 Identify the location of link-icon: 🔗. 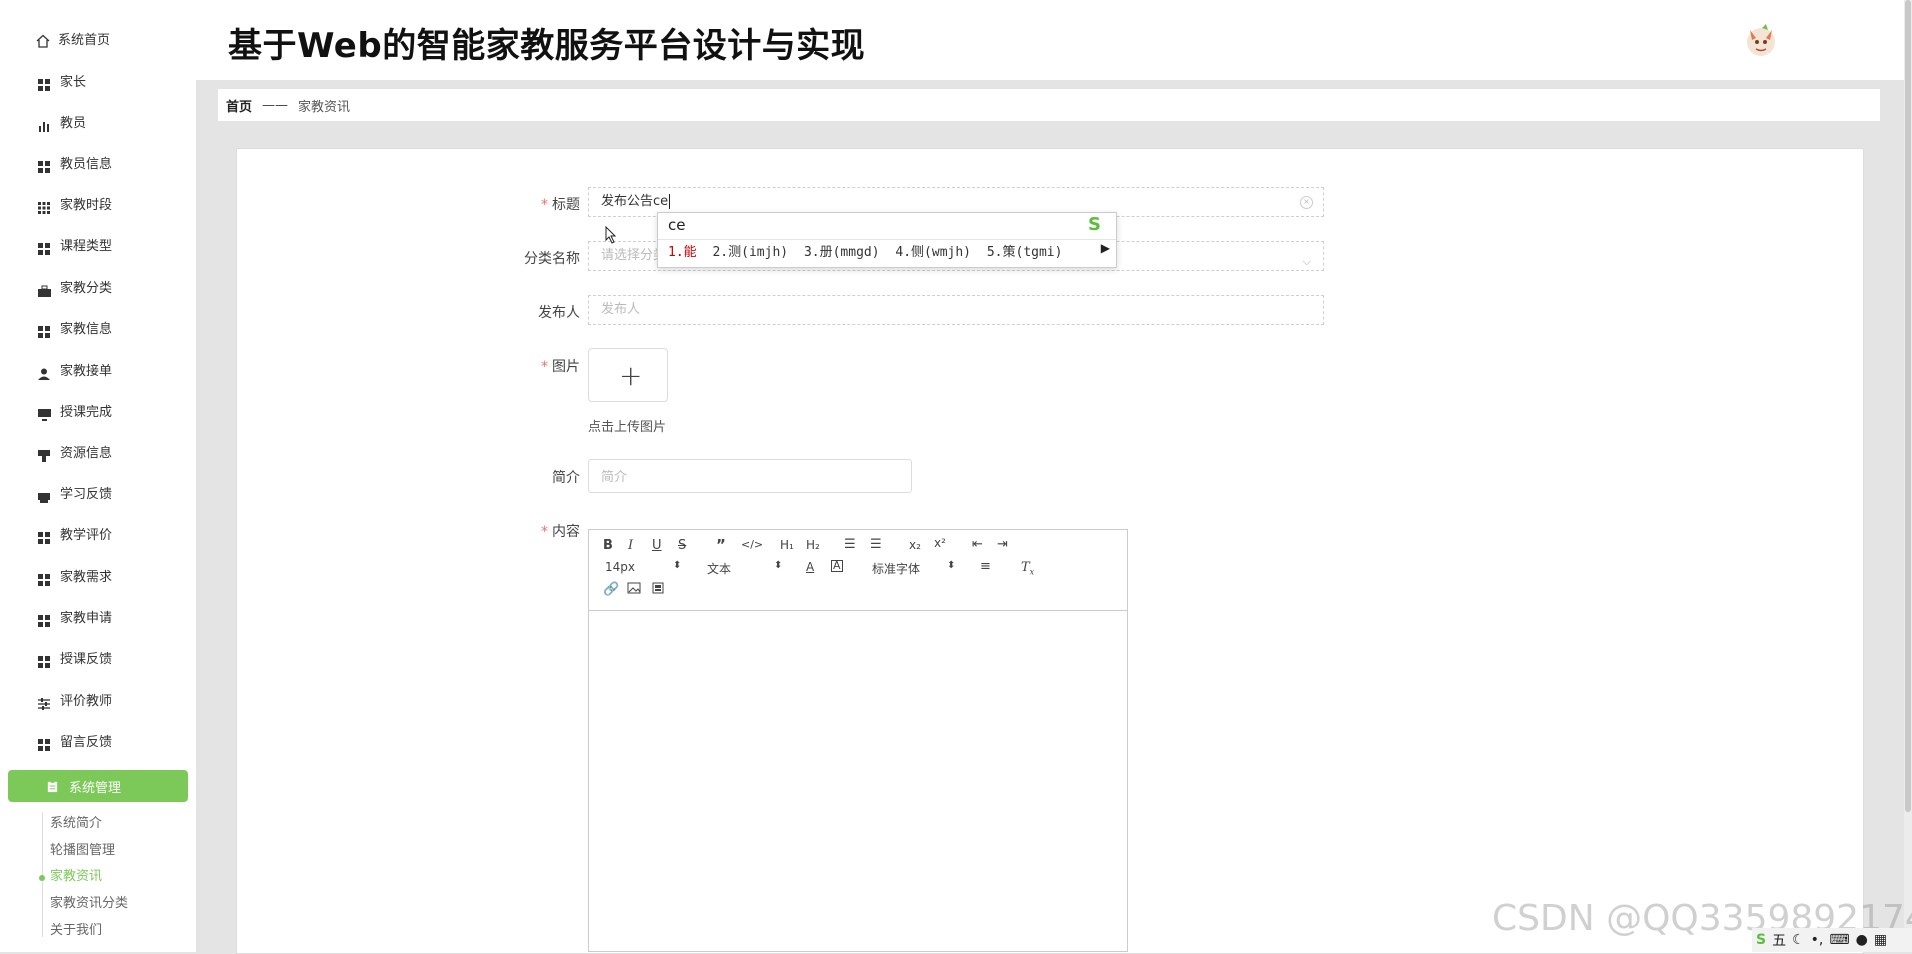
(611, 589).